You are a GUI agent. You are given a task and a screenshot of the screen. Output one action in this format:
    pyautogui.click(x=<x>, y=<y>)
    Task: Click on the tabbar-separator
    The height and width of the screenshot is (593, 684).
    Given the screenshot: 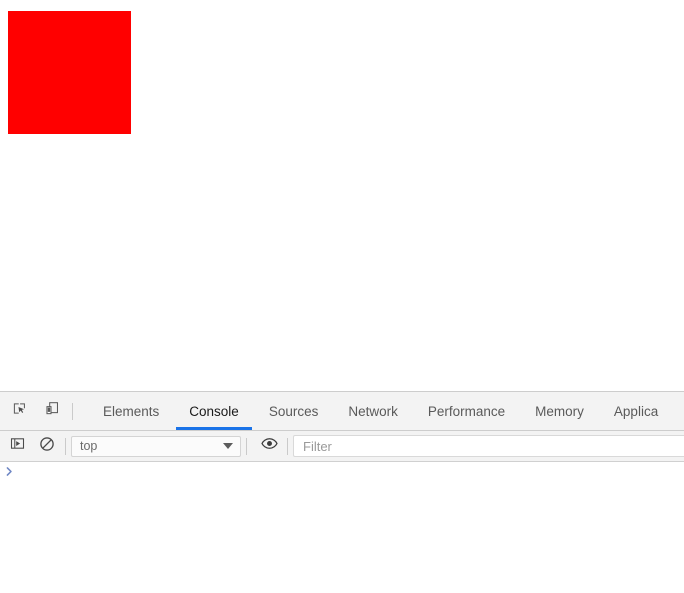 What is the action you would take?
    pyautogui.click(x=72, y=411)
    